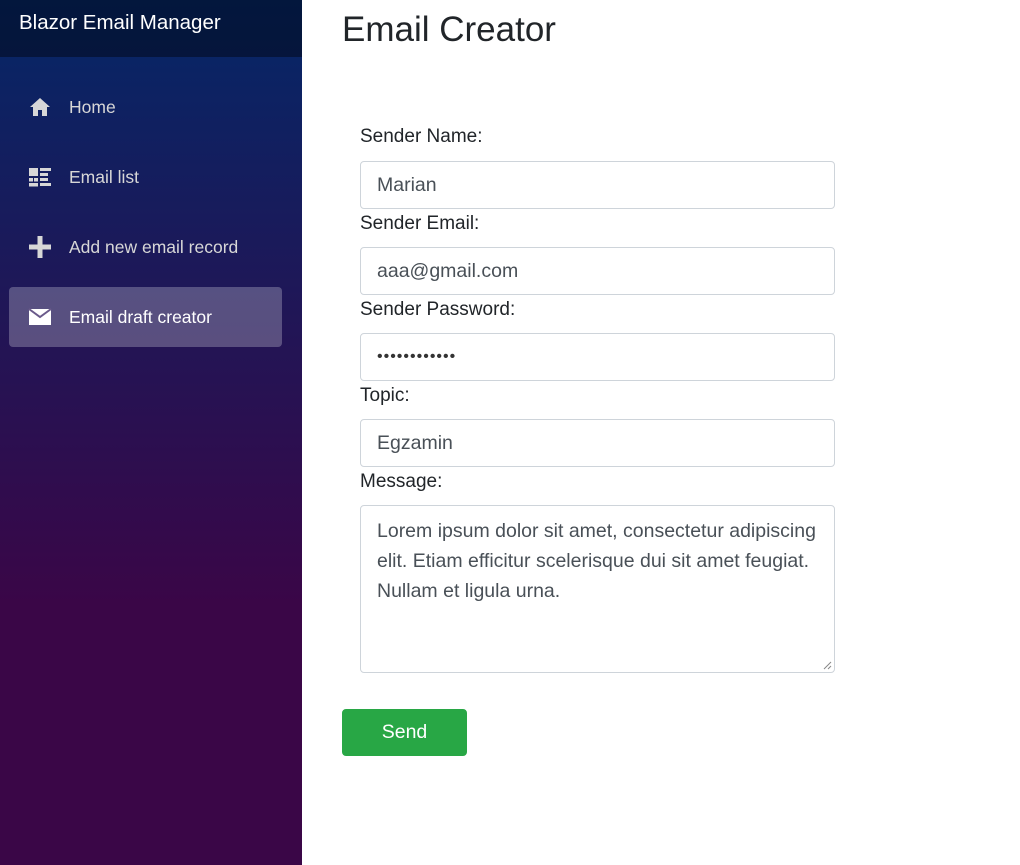 This screenshot has width=1020, height=865. I want to click on resize-grip-icon, so click(827, 665).